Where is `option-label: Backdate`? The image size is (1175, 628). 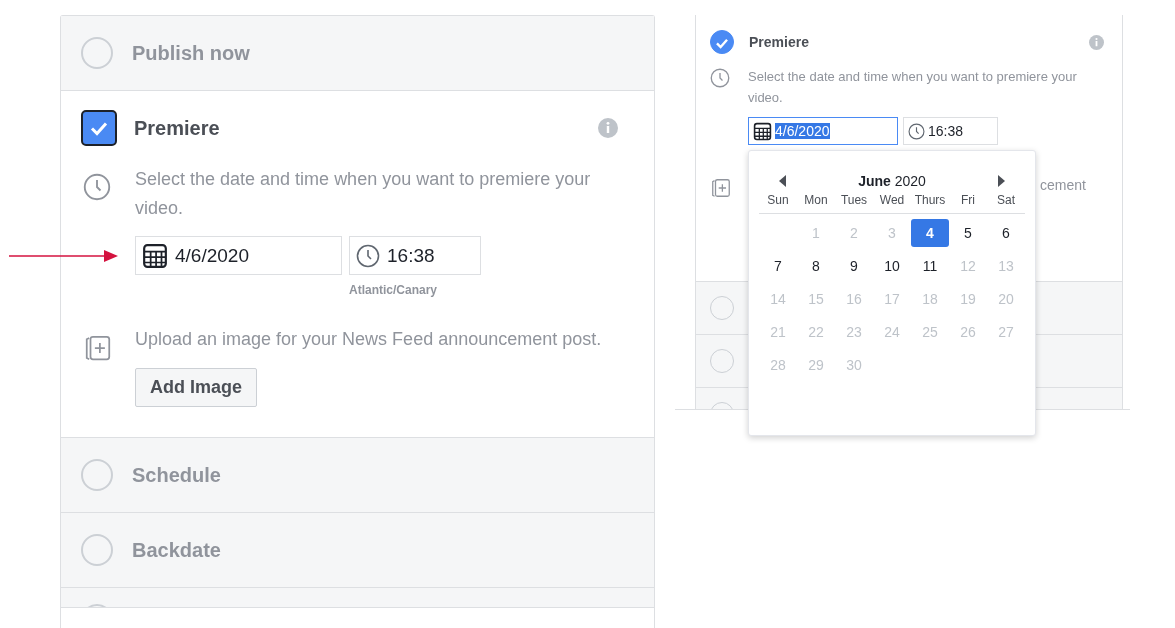
option-label: Backdate is located at coordinates (176, 550).